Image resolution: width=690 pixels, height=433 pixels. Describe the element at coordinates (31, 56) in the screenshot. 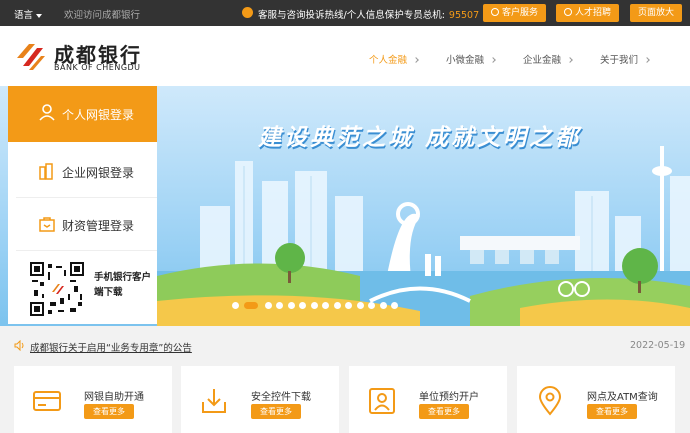

I see `bank-logo-icon` at that location.